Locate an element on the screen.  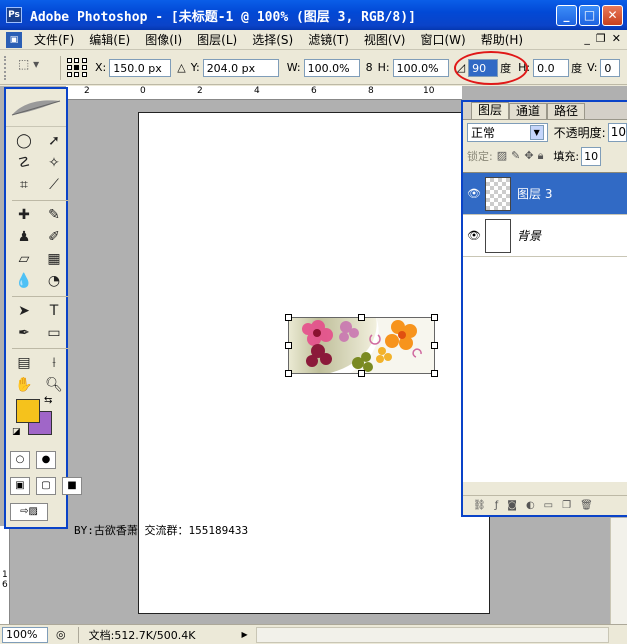
pen-tool-icon: ✒ is located at coordinates (24, 333).